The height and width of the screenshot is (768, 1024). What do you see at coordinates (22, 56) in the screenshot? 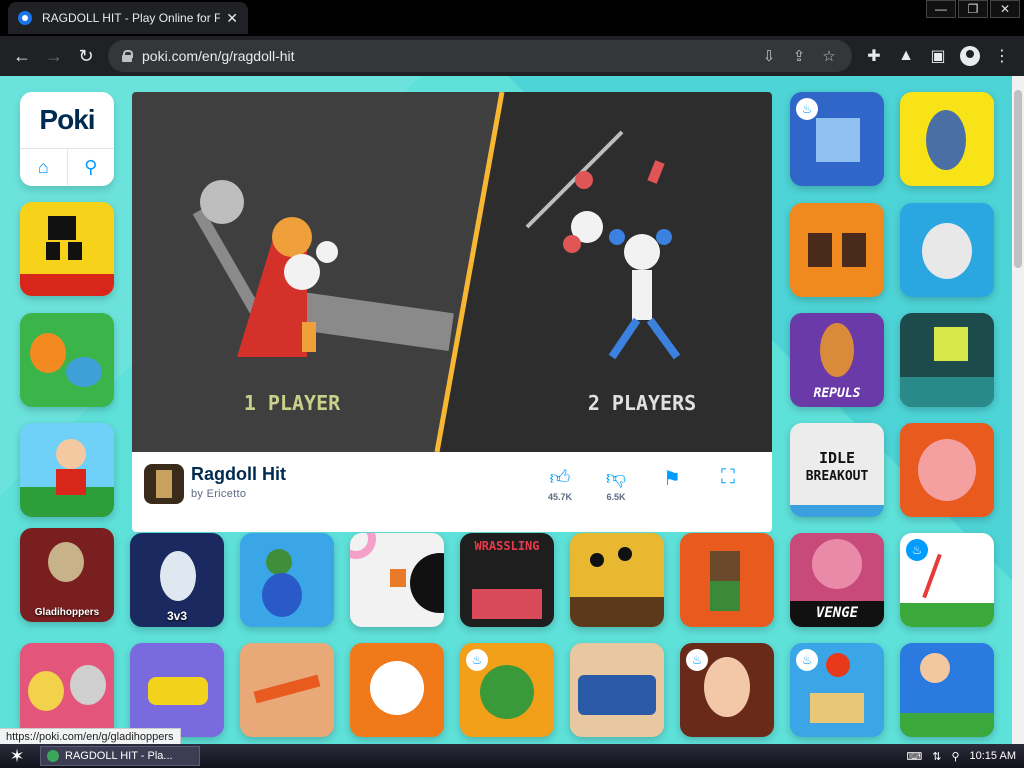
I see `back-arrow-icon: ←` at bounding box center [22, 56].